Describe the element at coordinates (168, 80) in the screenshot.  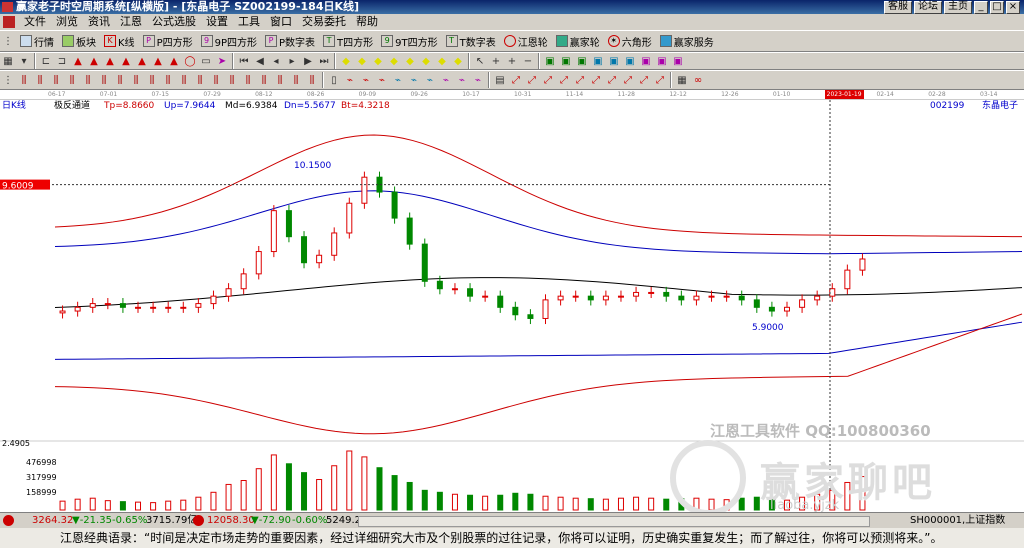
I see `bars-j-icon: ⫼` at that location.